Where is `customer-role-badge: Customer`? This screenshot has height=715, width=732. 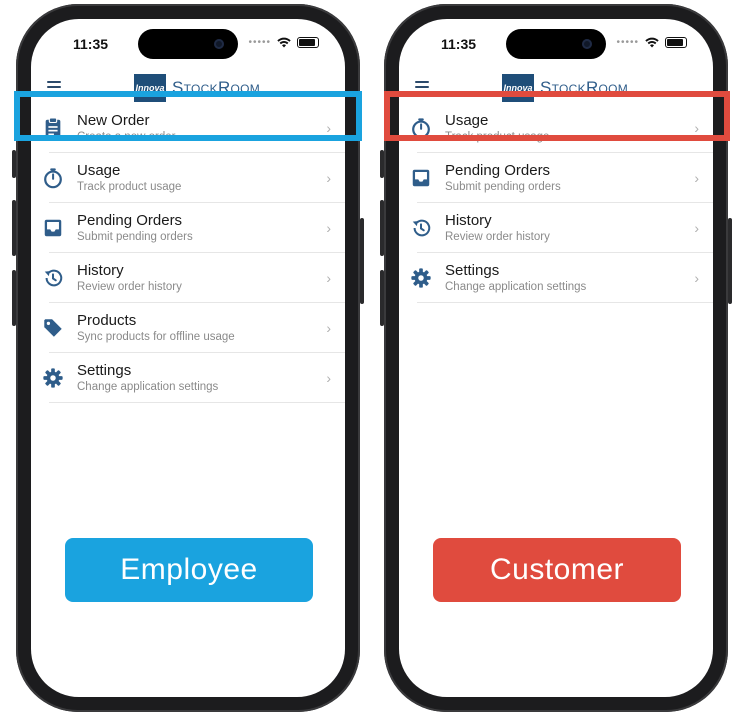 customer-role-badge: Customer is located at coordinates (557, 570).